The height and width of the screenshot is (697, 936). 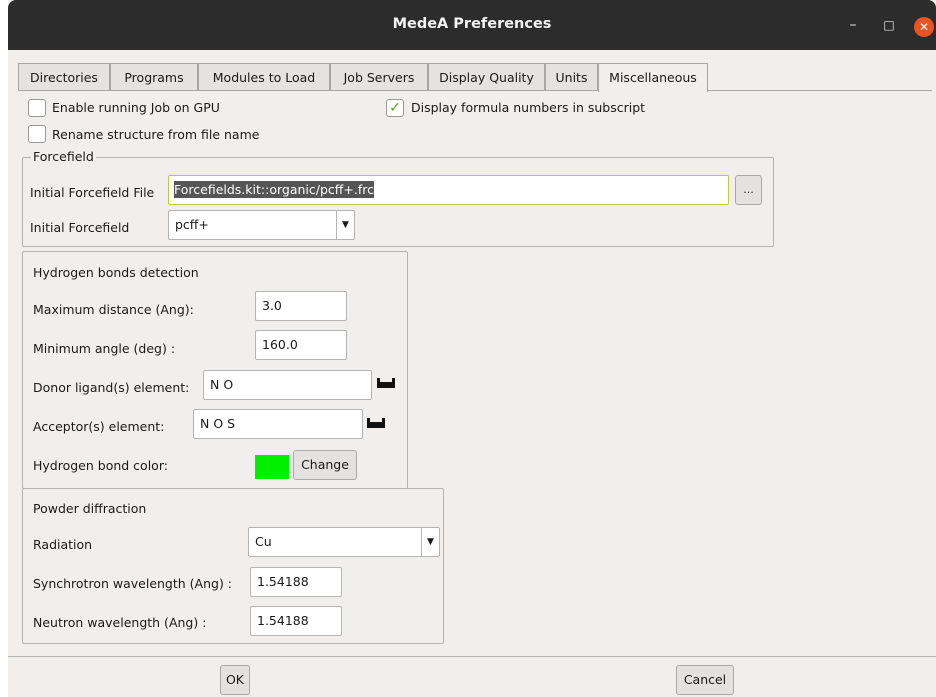 What do you see at coordinates (448, 190) in the screenshot?
I see `forcefield-file-input: Forcefields.kit::organic/pcff+.frc` at bounding box center [448, 190].